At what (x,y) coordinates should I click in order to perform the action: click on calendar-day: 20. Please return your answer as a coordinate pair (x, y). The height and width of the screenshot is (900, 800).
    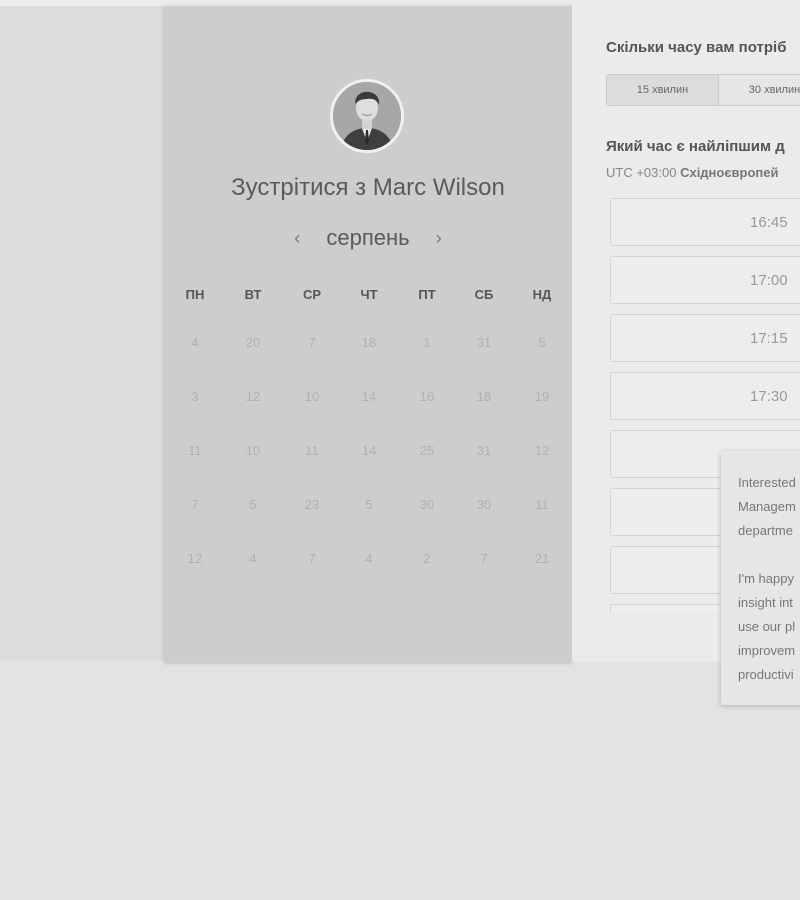
    Looking at the image, I should click on (253, 342).